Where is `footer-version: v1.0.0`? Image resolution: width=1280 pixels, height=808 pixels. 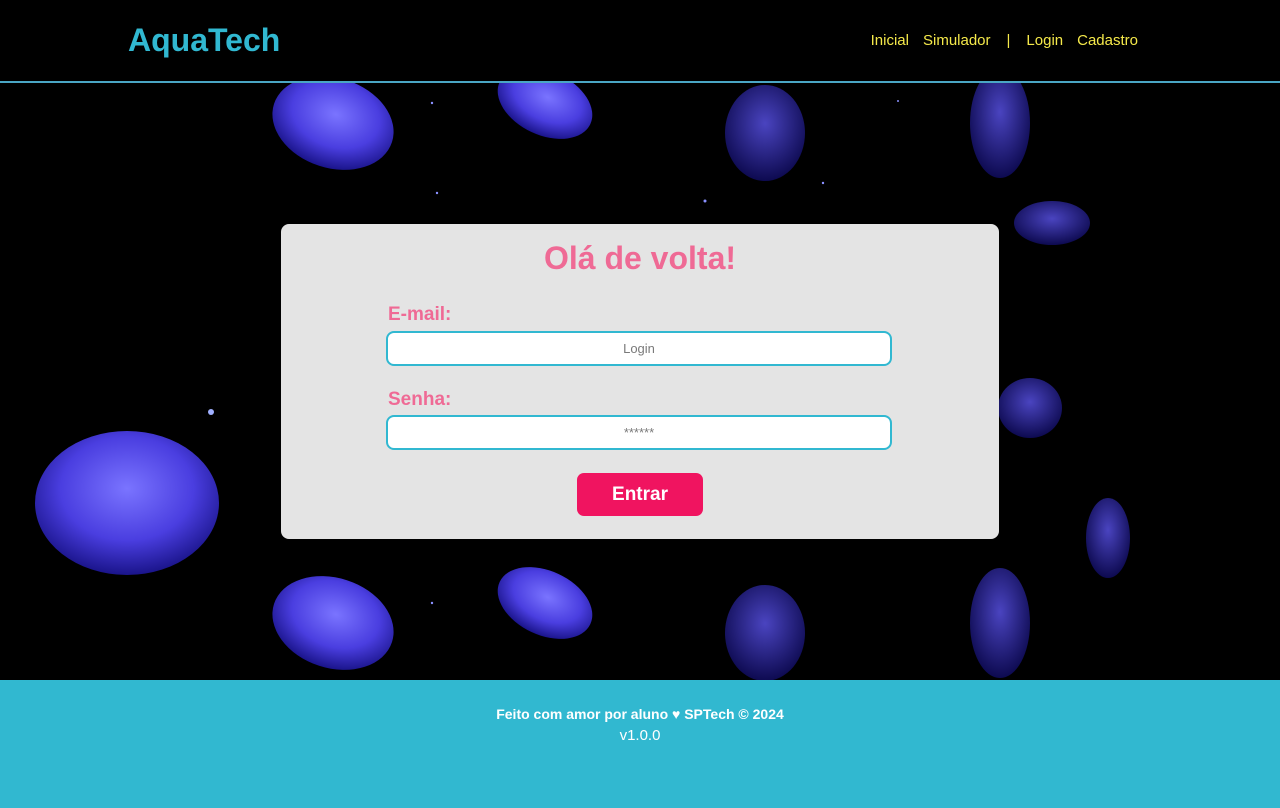
footer-version: v1.0.0 is located at coordinates (640, 735).